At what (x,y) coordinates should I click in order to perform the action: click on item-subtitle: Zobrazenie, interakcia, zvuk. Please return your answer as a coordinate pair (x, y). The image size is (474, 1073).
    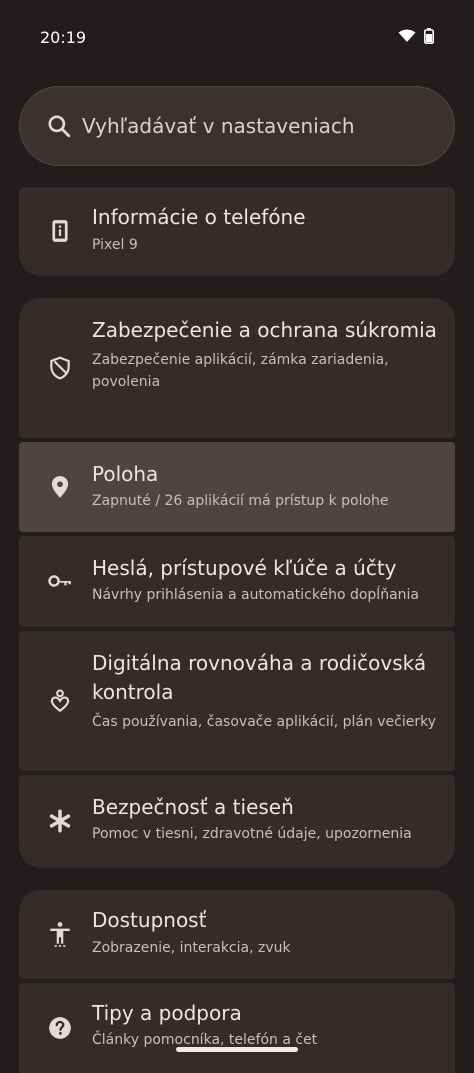
    Looking at the image, I should click on (191, 948).